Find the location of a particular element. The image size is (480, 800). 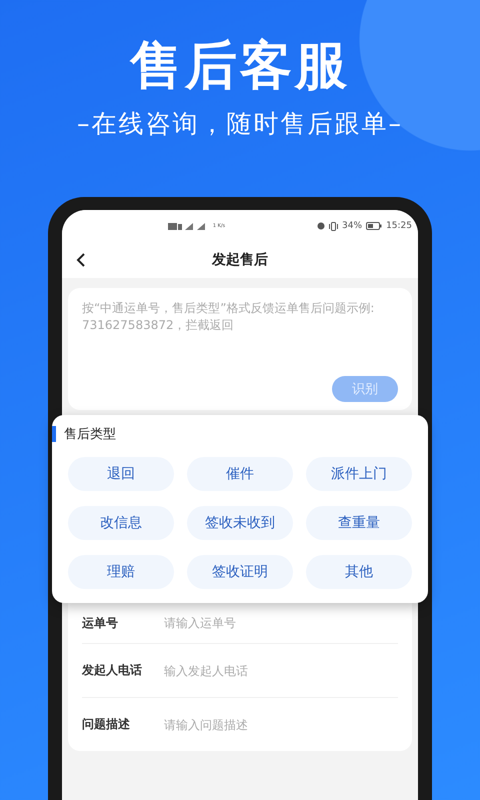

type-option: 签收未收到 is located at coordinates (240, 523).